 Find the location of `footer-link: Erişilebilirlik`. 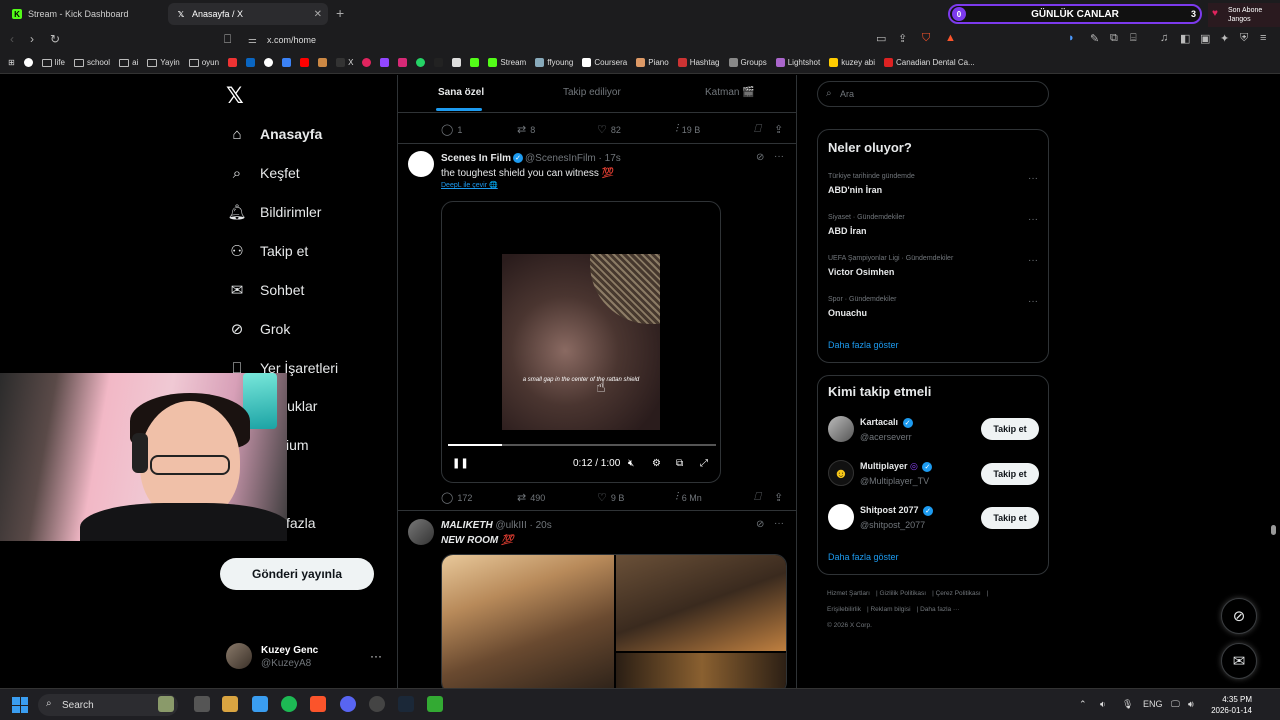

footer-link: Erişilebilirlik is located at coordinates (844, 609).